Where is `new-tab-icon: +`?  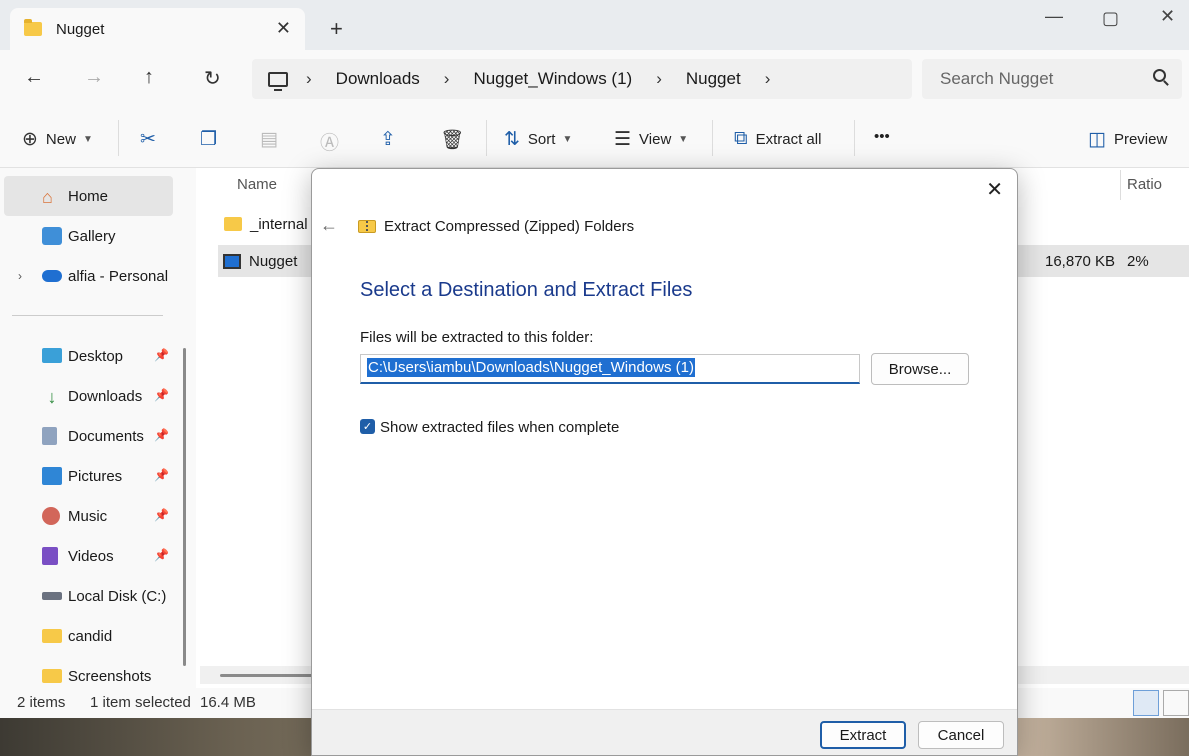 new-tab-icon: + is located at coordinates (336, 29).